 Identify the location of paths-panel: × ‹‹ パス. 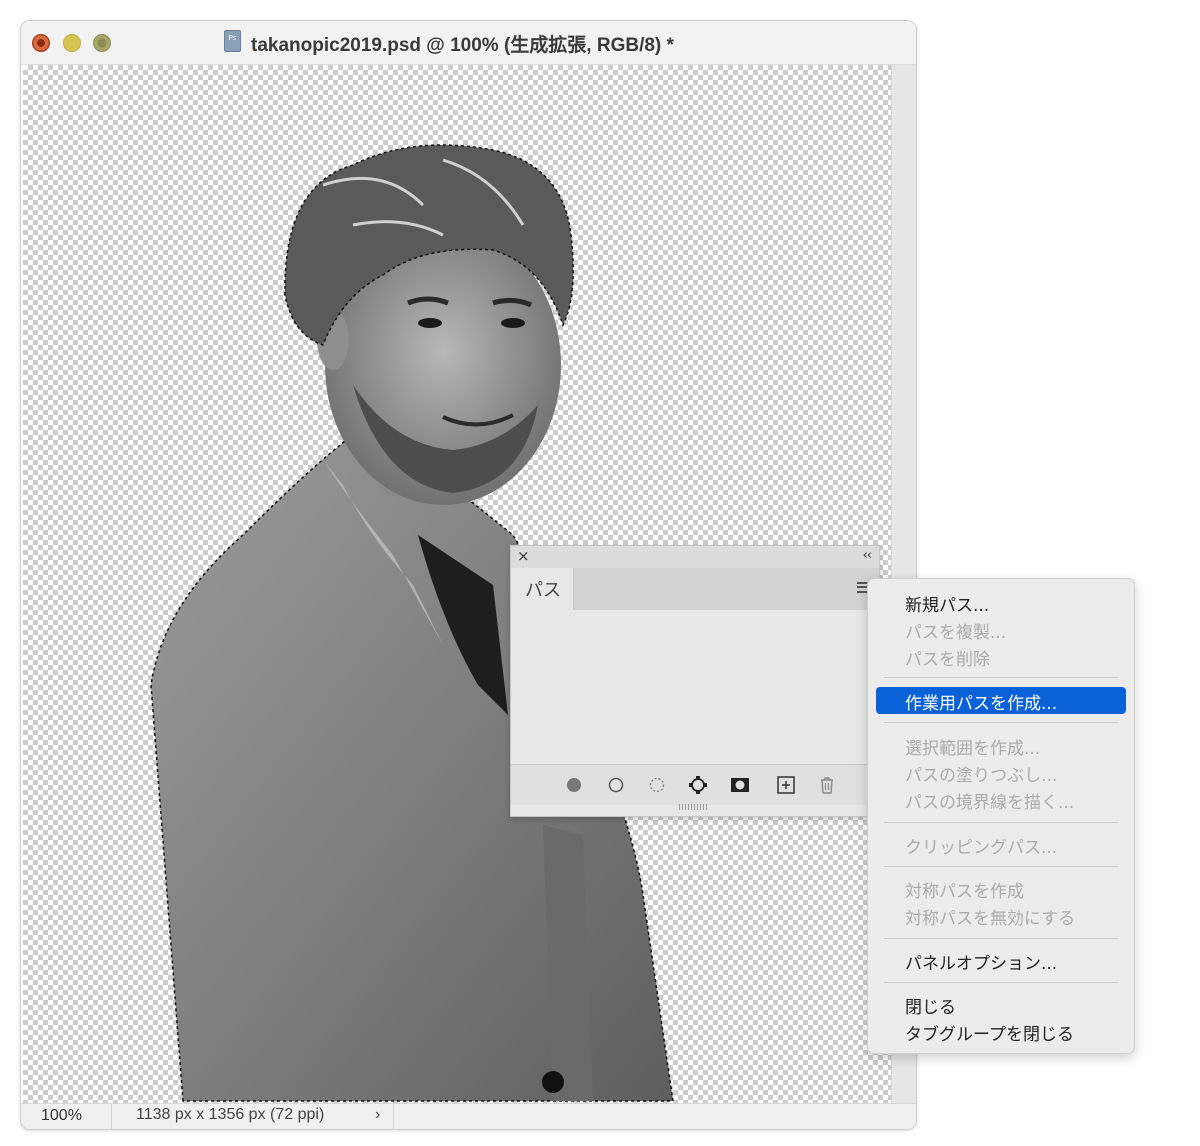
(695, 681).